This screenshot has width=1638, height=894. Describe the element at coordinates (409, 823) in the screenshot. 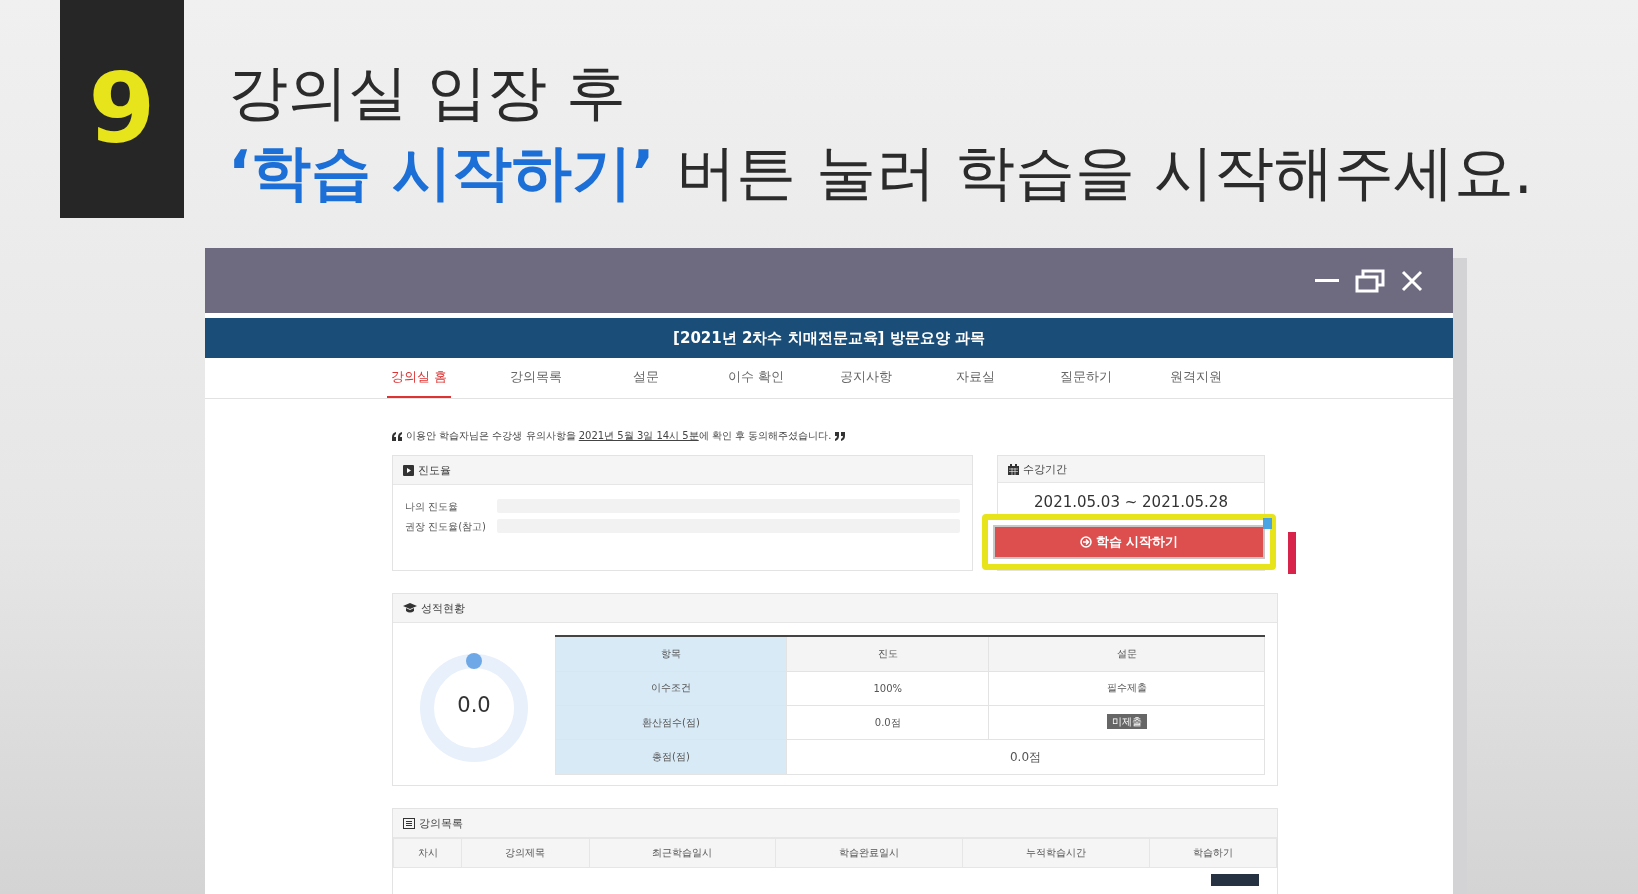

I see `list-icon` at that location.